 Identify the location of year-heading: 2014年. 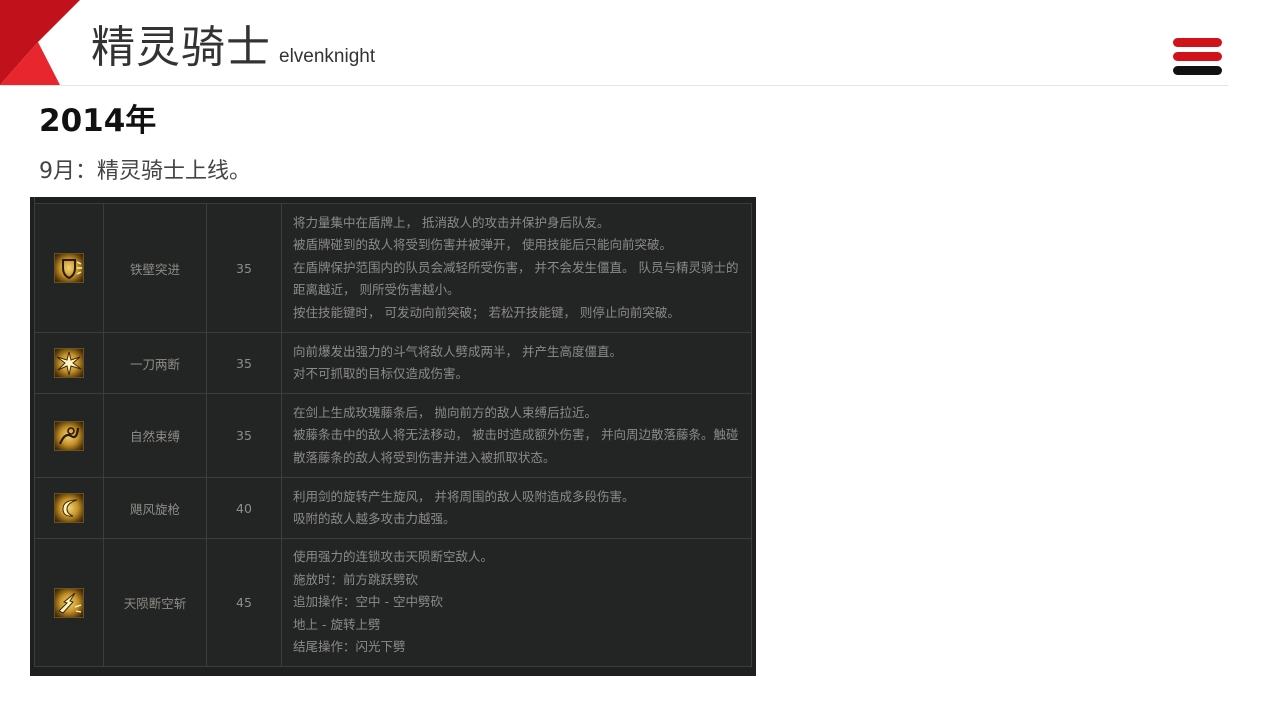
(98, 121).